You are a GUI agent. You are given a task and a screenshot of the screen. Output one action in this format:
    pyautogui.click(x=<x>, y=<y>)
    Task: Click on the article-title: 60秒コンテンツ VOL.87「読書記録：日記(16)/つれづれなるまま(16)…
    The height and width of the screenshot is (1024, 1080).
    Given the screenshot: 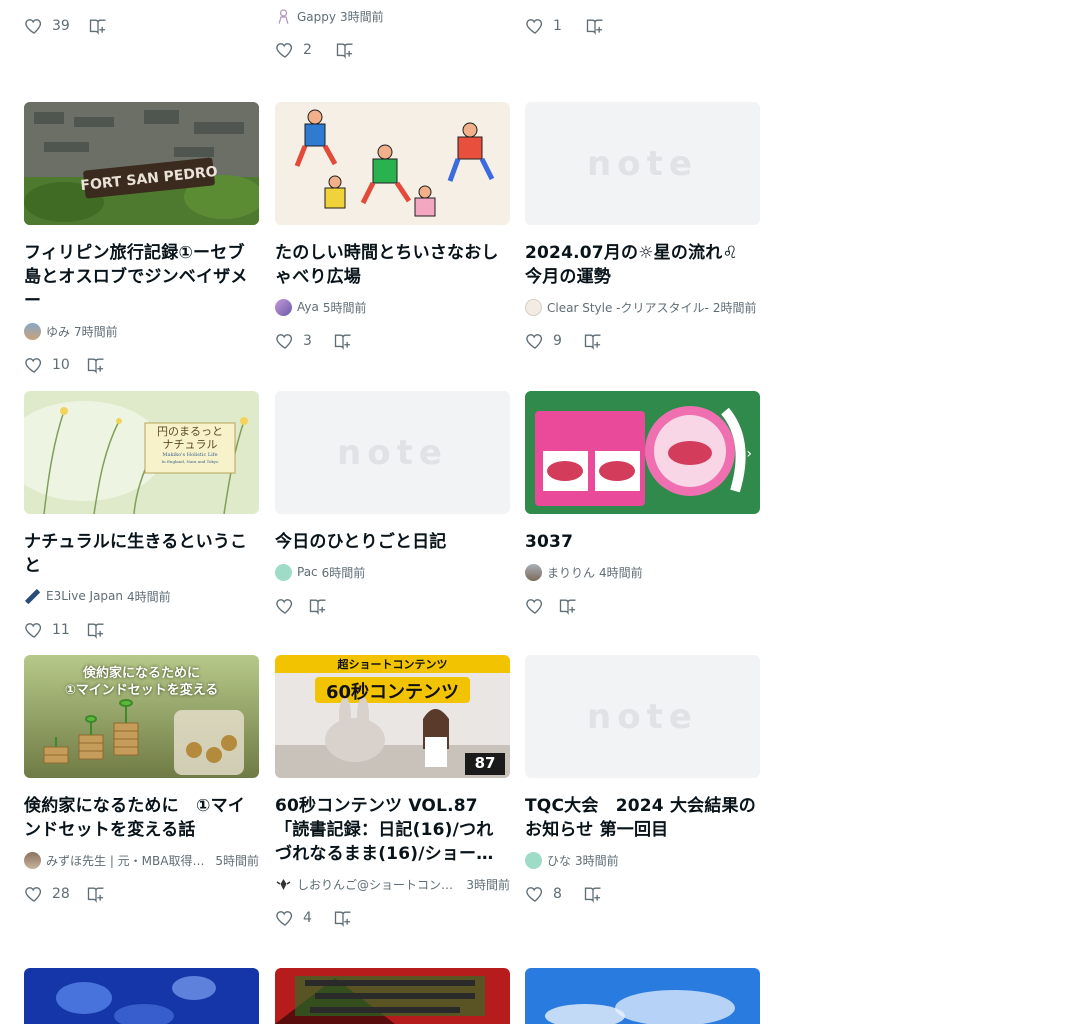 What is the action you would take?
    pyautogui.click(x=392, y=830)
    